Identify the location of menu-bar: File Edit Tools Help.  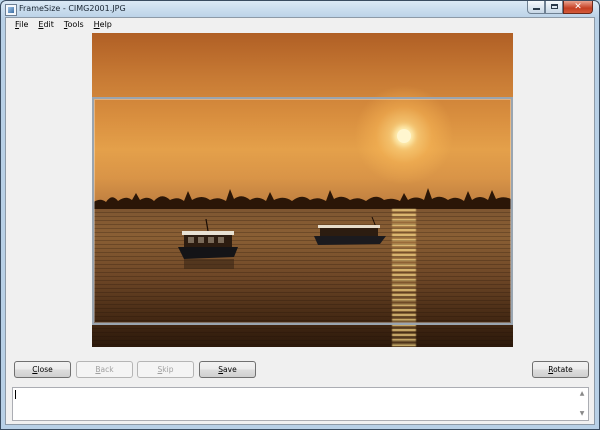
(61, 25).